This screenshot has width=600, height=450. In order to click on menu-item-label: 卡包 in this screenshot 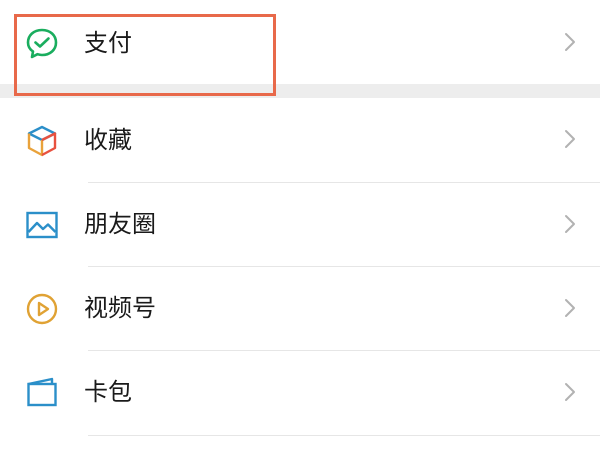, I will do `click(108, 392)`.